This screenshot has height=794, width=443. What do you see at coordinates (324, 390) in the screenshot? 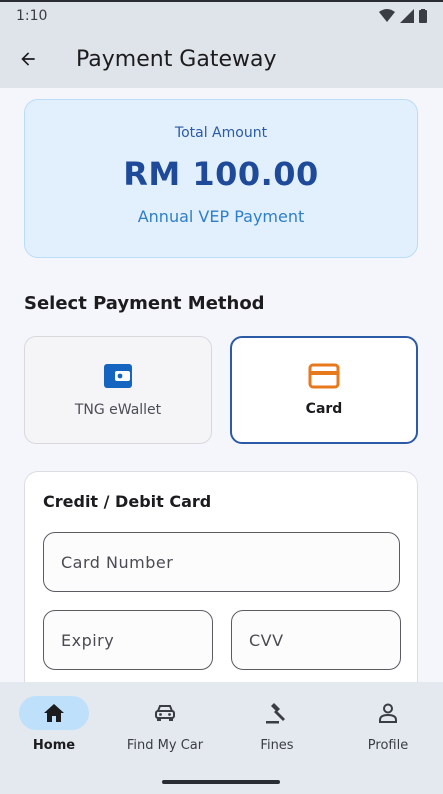
I see `payment-option-card: Card` at bounding box center [324, 390].